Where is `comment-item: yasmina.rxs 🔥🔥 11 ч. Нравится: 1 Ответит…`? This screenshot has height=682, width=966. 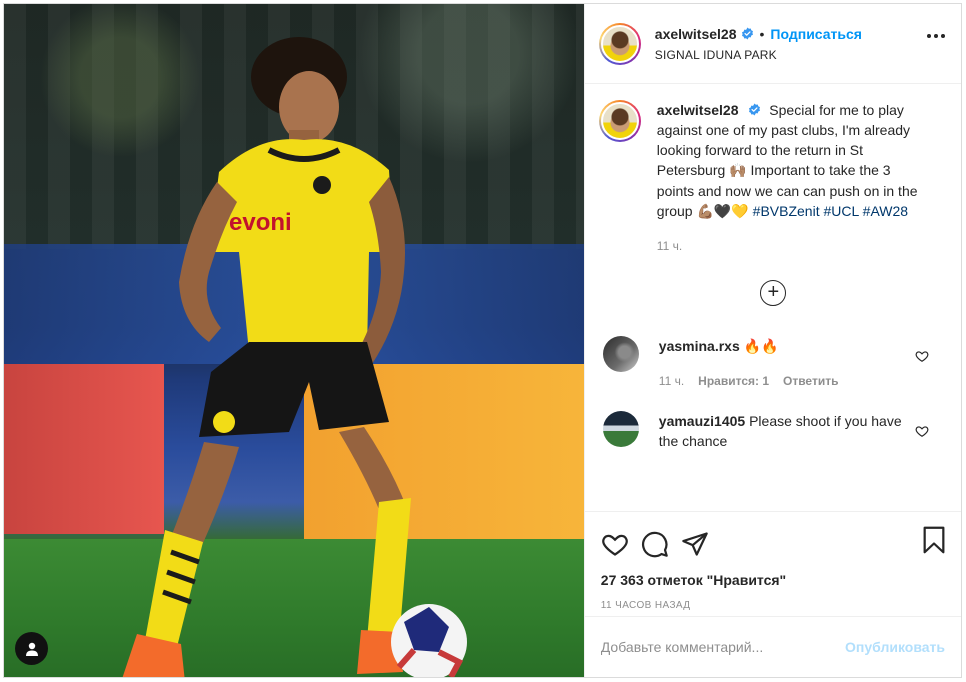 comment-item: yasmina.rxs 🔥🔥 11 ч. Нравится: 1 Ответит… is located at coordinates (772, 363).